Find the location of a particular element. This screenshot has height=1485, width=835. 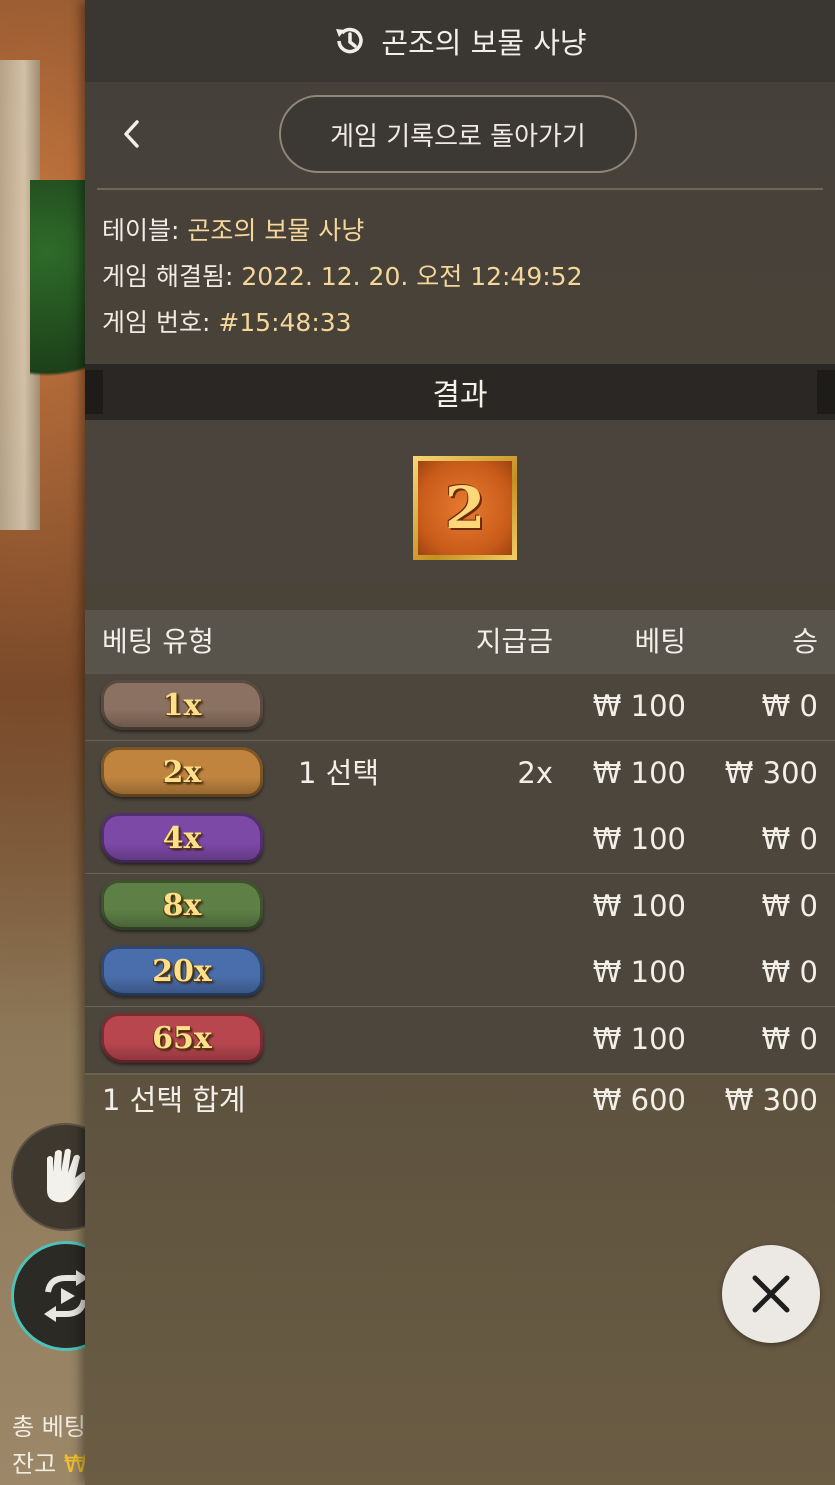

total-row: 1 선택 합계 ₩ 600 ₩ 300 is located at coordinates (460, 1102).